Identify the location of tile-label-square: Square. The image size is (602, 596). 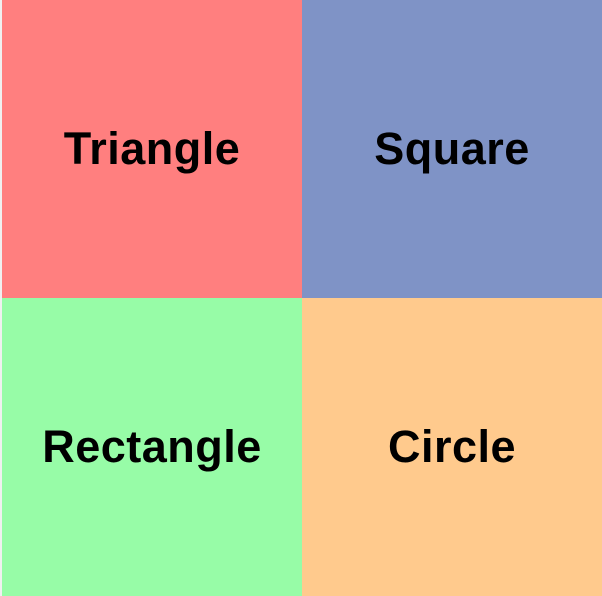
(452, 148).